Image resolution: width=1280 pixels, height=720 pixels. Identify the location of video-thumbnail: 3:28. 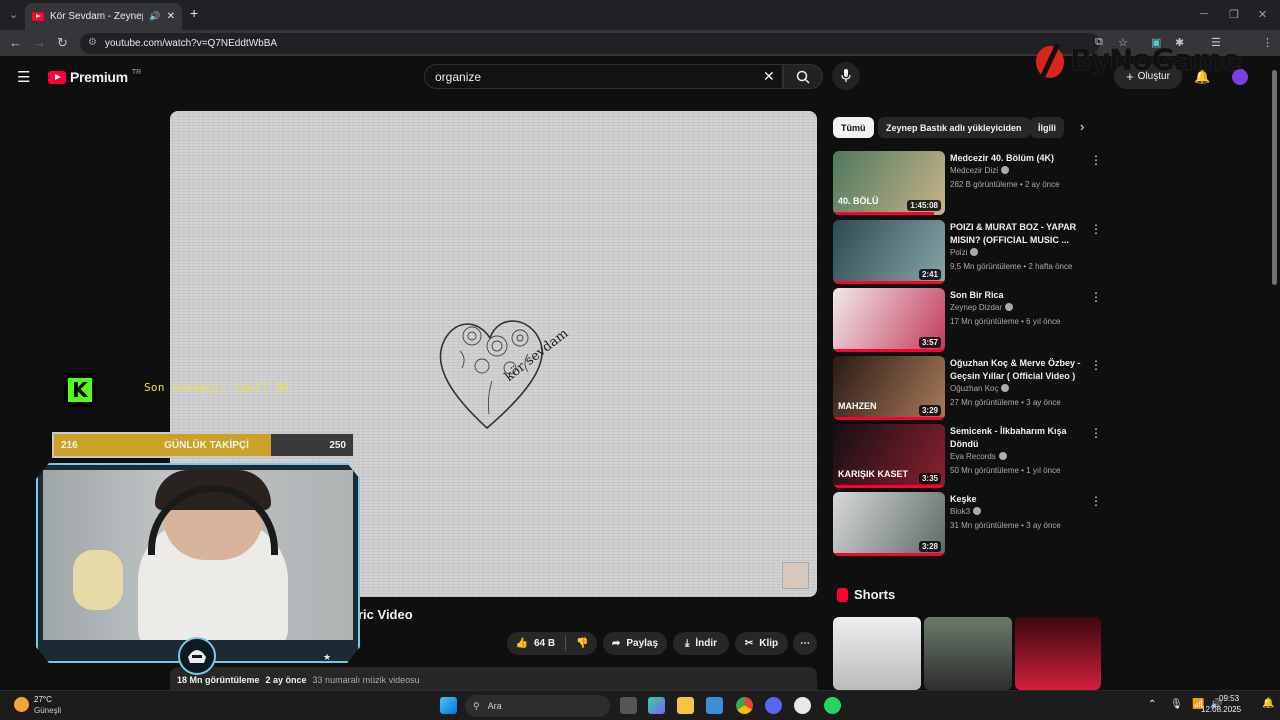
(889, 524).